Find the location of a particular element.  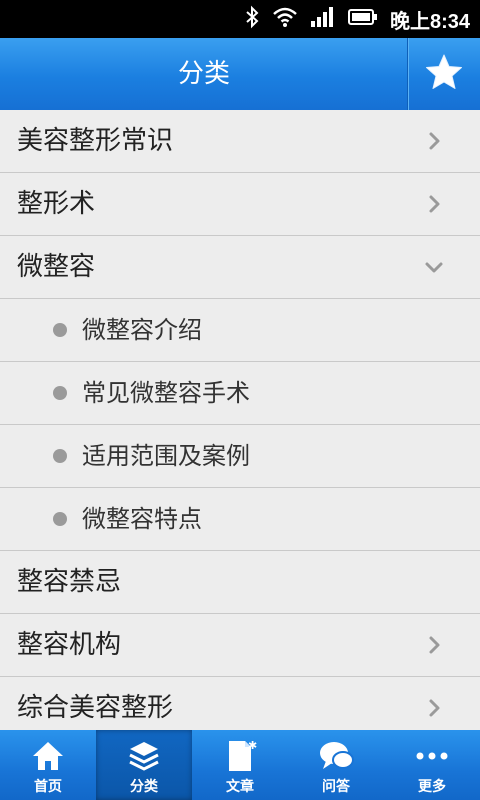

nav-tab-label: 更多 is located at coordinates (432, 787).